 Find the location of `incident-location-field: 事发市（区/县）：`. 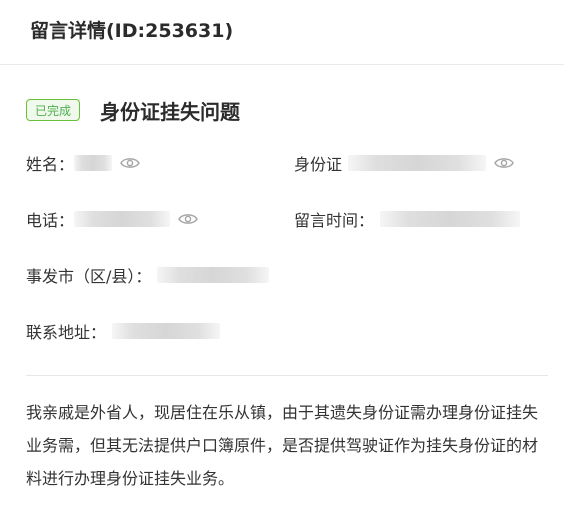

incident-location-field: 事发市（区/县）： is located at coordinates (148, 275).